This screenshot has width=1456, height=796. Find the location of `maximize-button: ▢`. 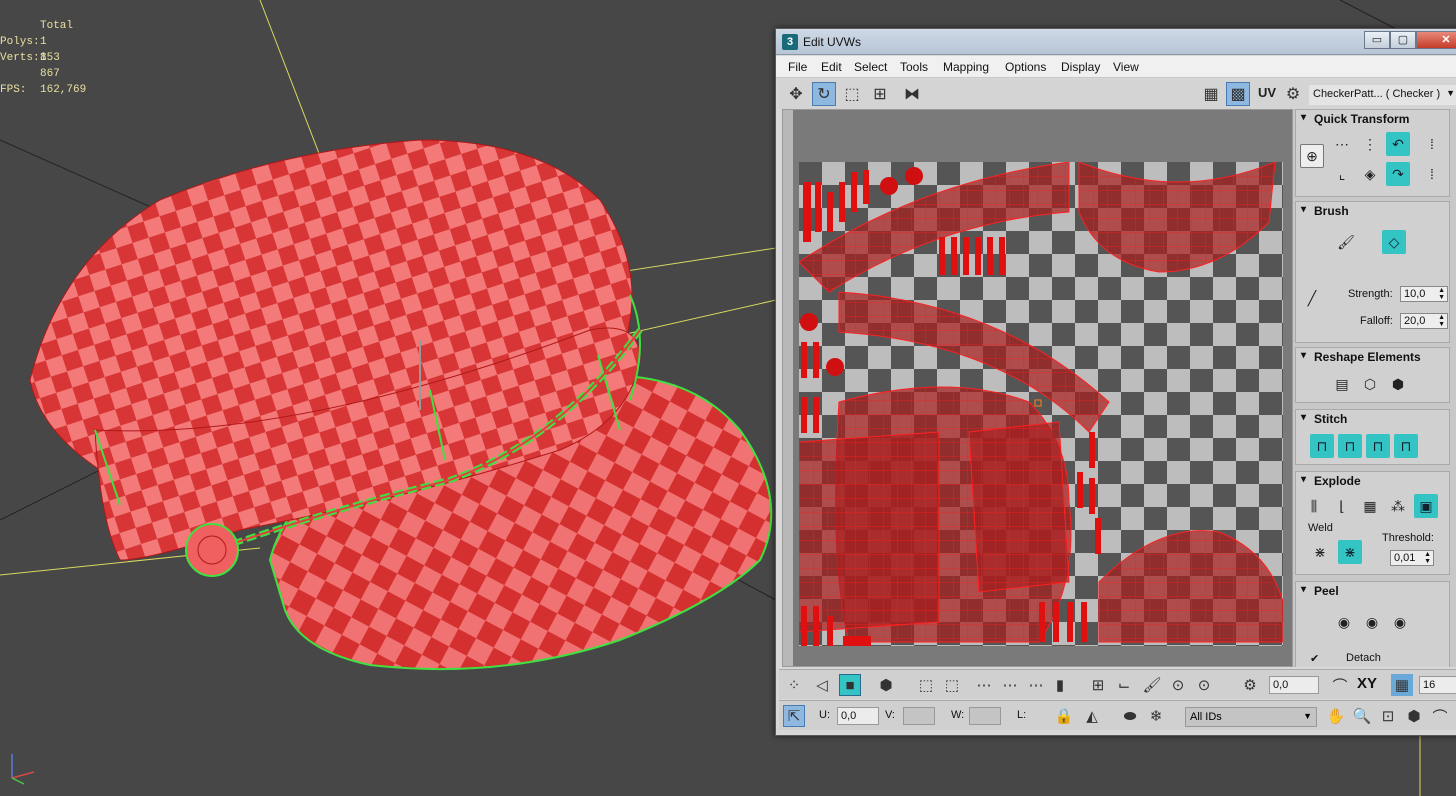

maximize-button: ▢ is located at coordinates (1403, 40).